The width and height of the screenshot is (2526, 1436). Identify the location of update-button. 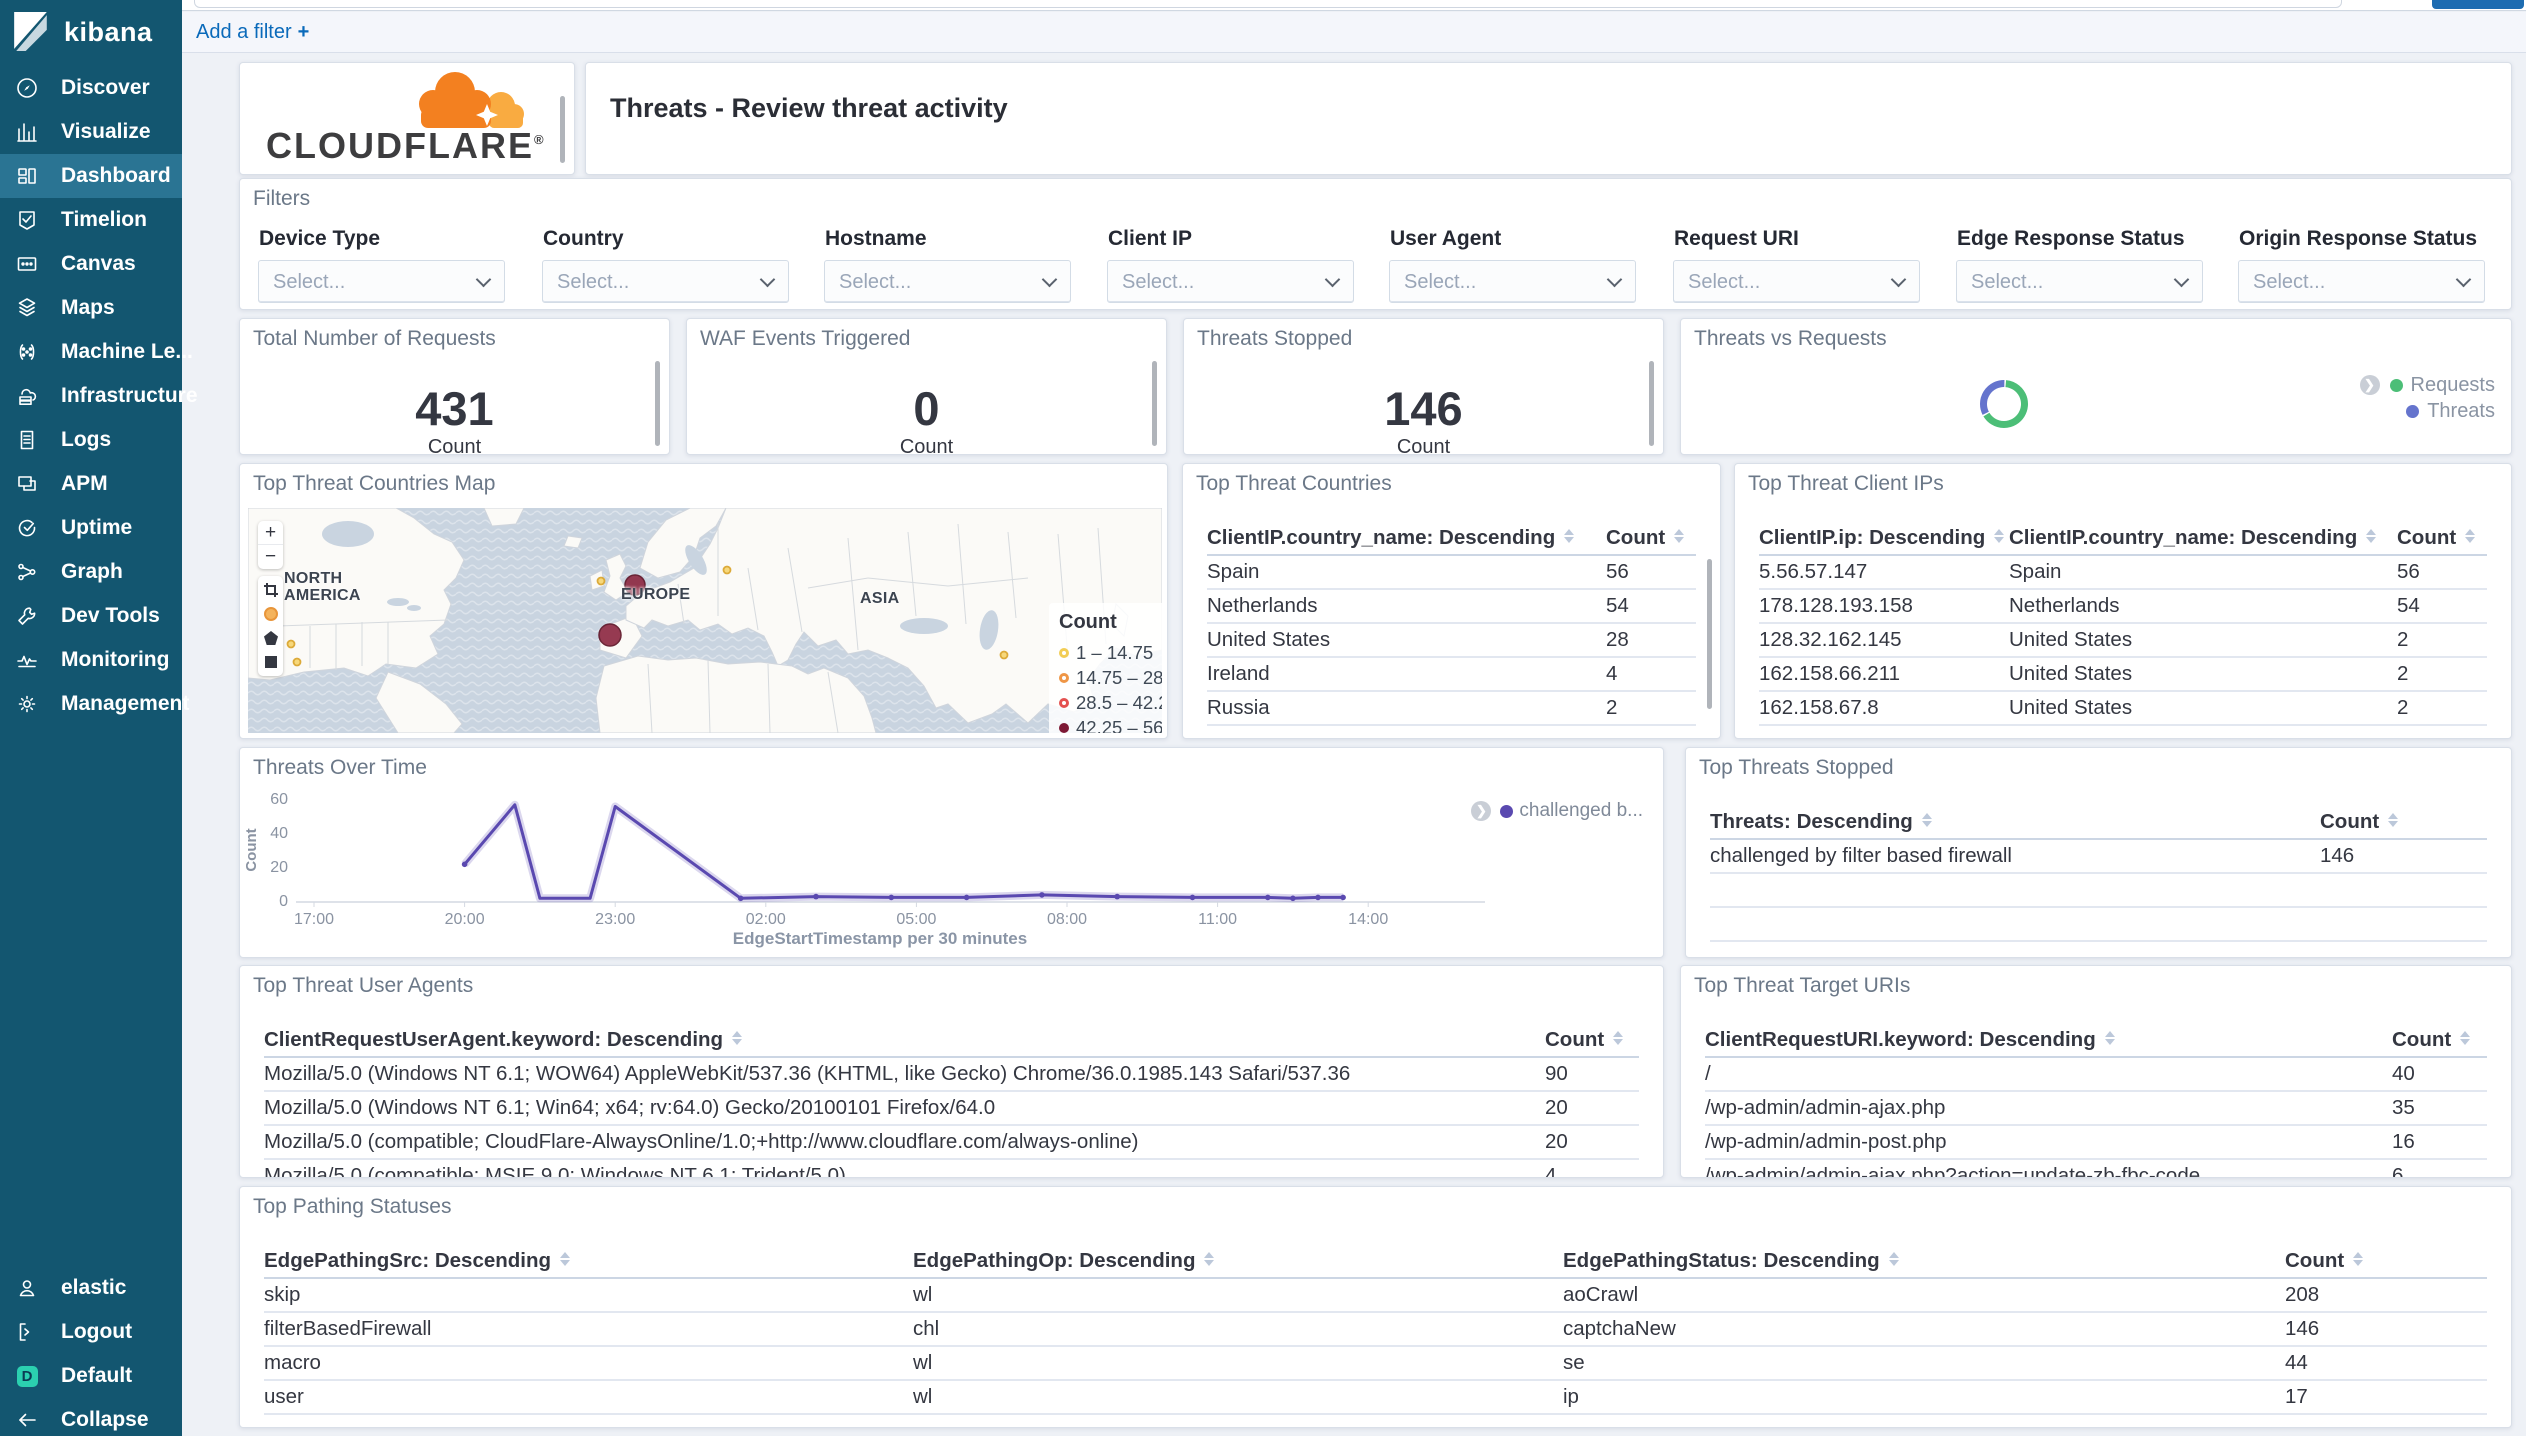
(2478, 4).